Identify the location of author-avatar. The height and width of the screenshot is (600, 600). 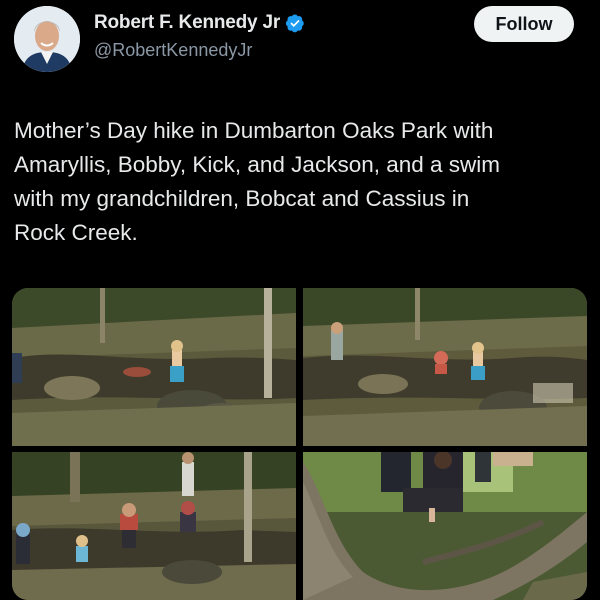
(47, 39).